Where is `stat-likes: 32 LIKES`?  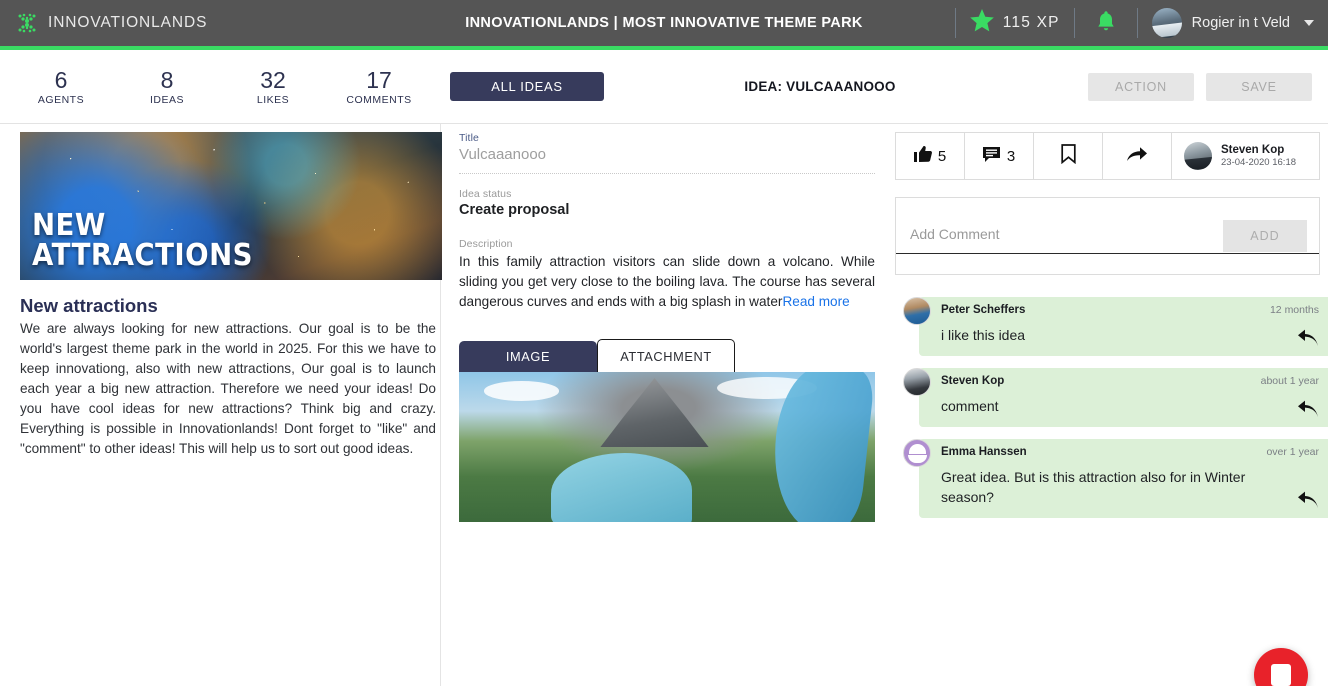 stat-likes: 32 LIKES is located at coordinates (273, 86).